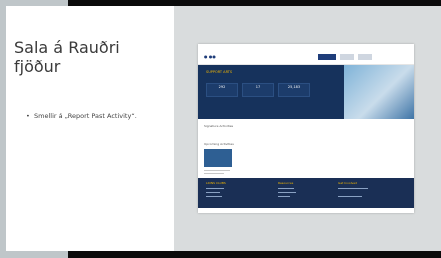 The image size is (441, 258). Describe the element at coordinates (327, 57) in the screenshot. I see `website-nav-button` at that location.